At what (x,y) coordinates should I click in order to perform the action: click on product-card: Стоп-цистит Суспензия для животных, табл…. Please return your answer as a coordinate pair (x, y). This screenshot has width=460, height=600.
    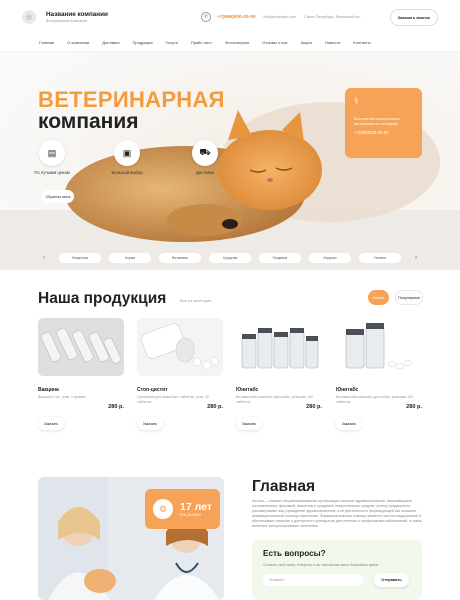
    Looking at the image, I should click on (180, 374).